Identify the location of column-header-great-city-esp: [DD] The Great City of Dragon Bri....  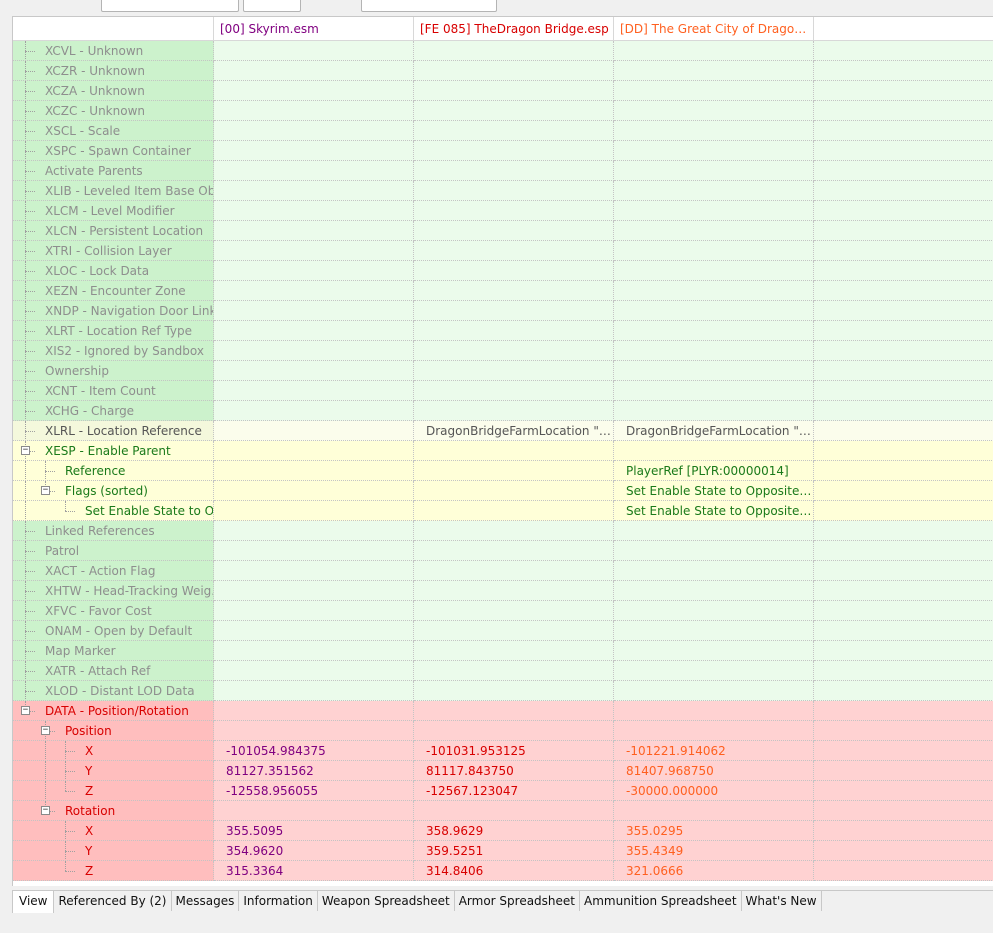
(714, 29).